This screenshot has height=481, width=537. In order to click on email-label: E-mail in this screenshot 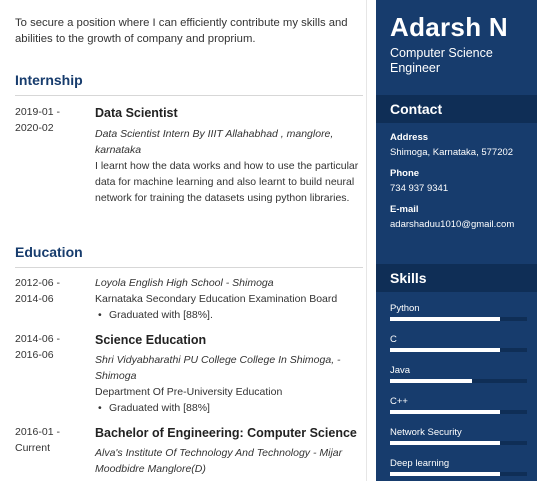, I will do `click(404, 209)`.